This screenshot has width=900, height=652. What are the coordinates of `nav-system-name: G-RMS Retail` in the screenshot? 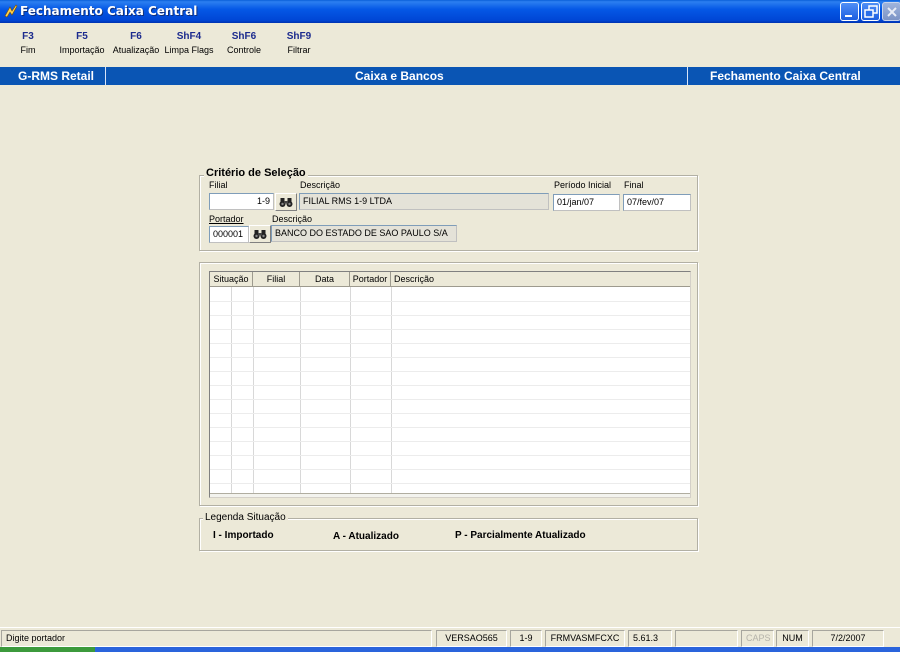 It's located at (56, 76).